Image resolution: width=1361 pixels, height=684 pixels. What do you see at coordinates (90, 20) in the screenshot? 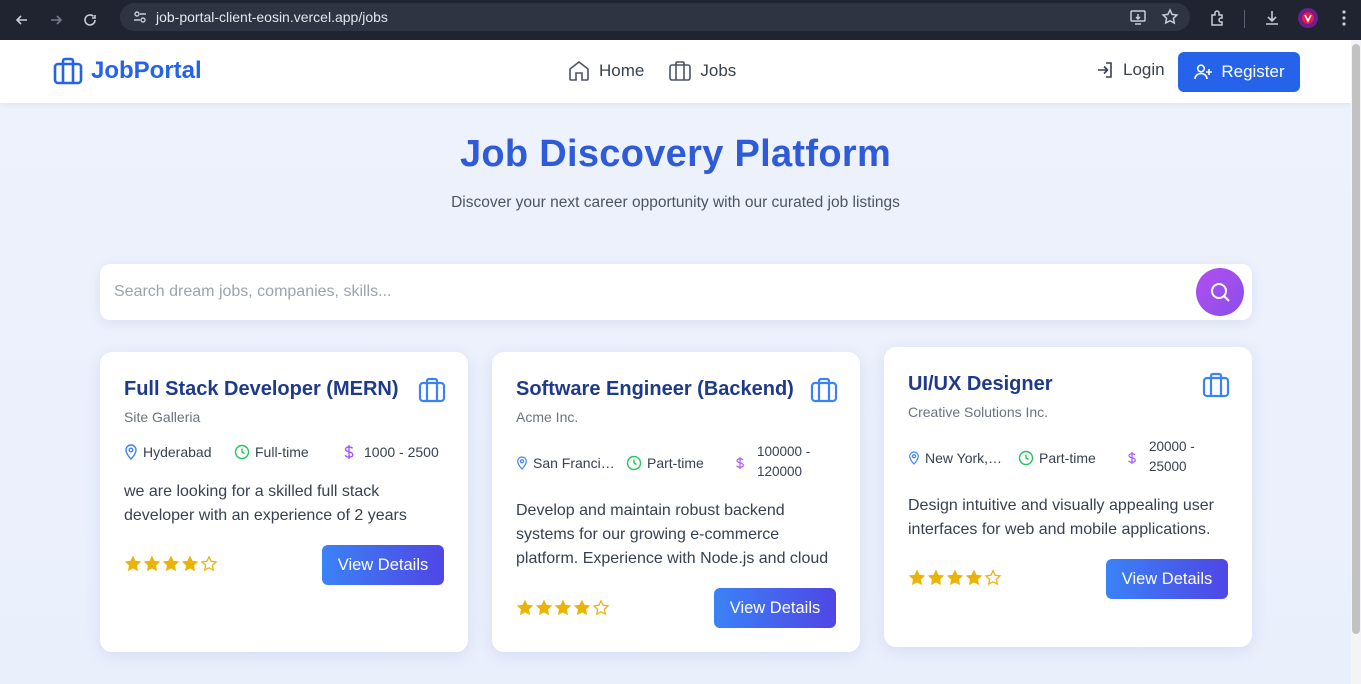
I see `reload-icon` at bounding box center [90, 20].